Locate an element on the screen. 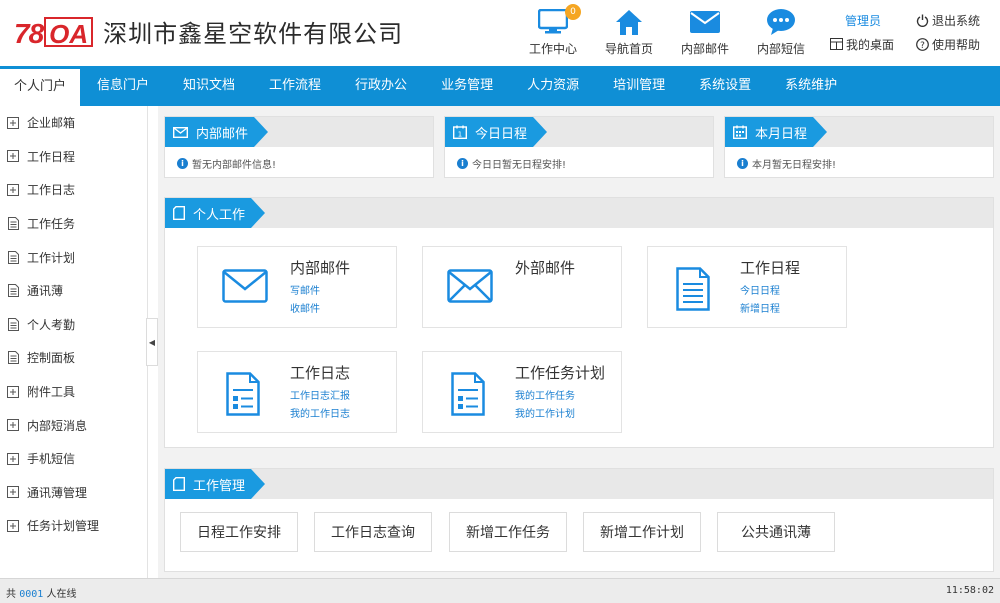 The height and width of the screenshot is (603, 1000). online-count: 共 0001 人在线 is located at coordinates (41, 592).